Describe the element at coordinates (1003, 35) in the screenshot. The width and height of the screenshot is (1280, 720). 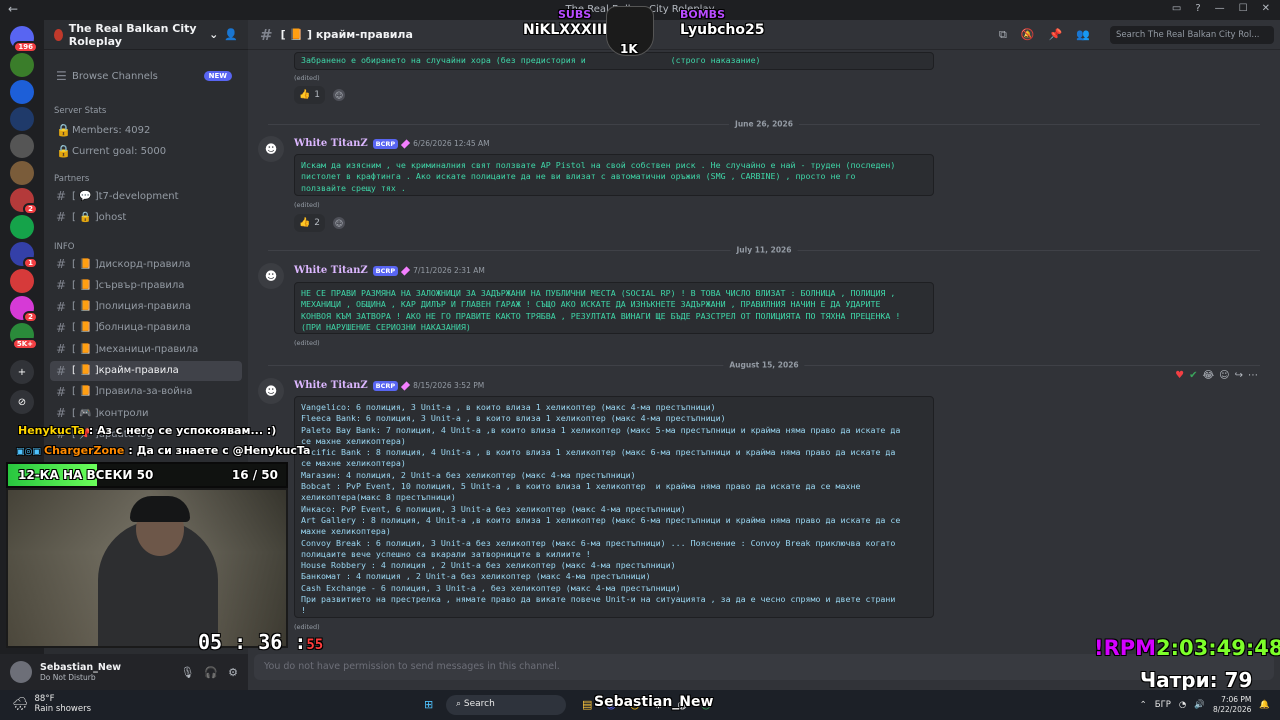
I see `threads-icon: ⧉` at that location.